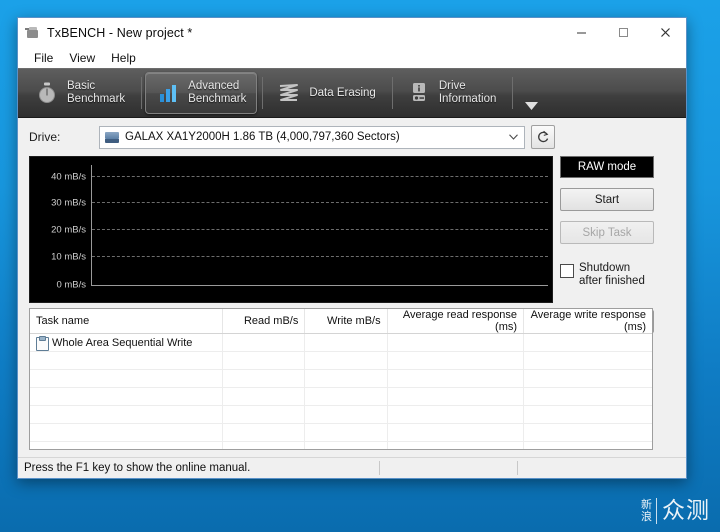 Image resolution: width=720 pixels, height=532 pixels. What do you see at coordinates (379, 468) in the screenshot?
I see `status-divider` at bounding box center [379, 468].